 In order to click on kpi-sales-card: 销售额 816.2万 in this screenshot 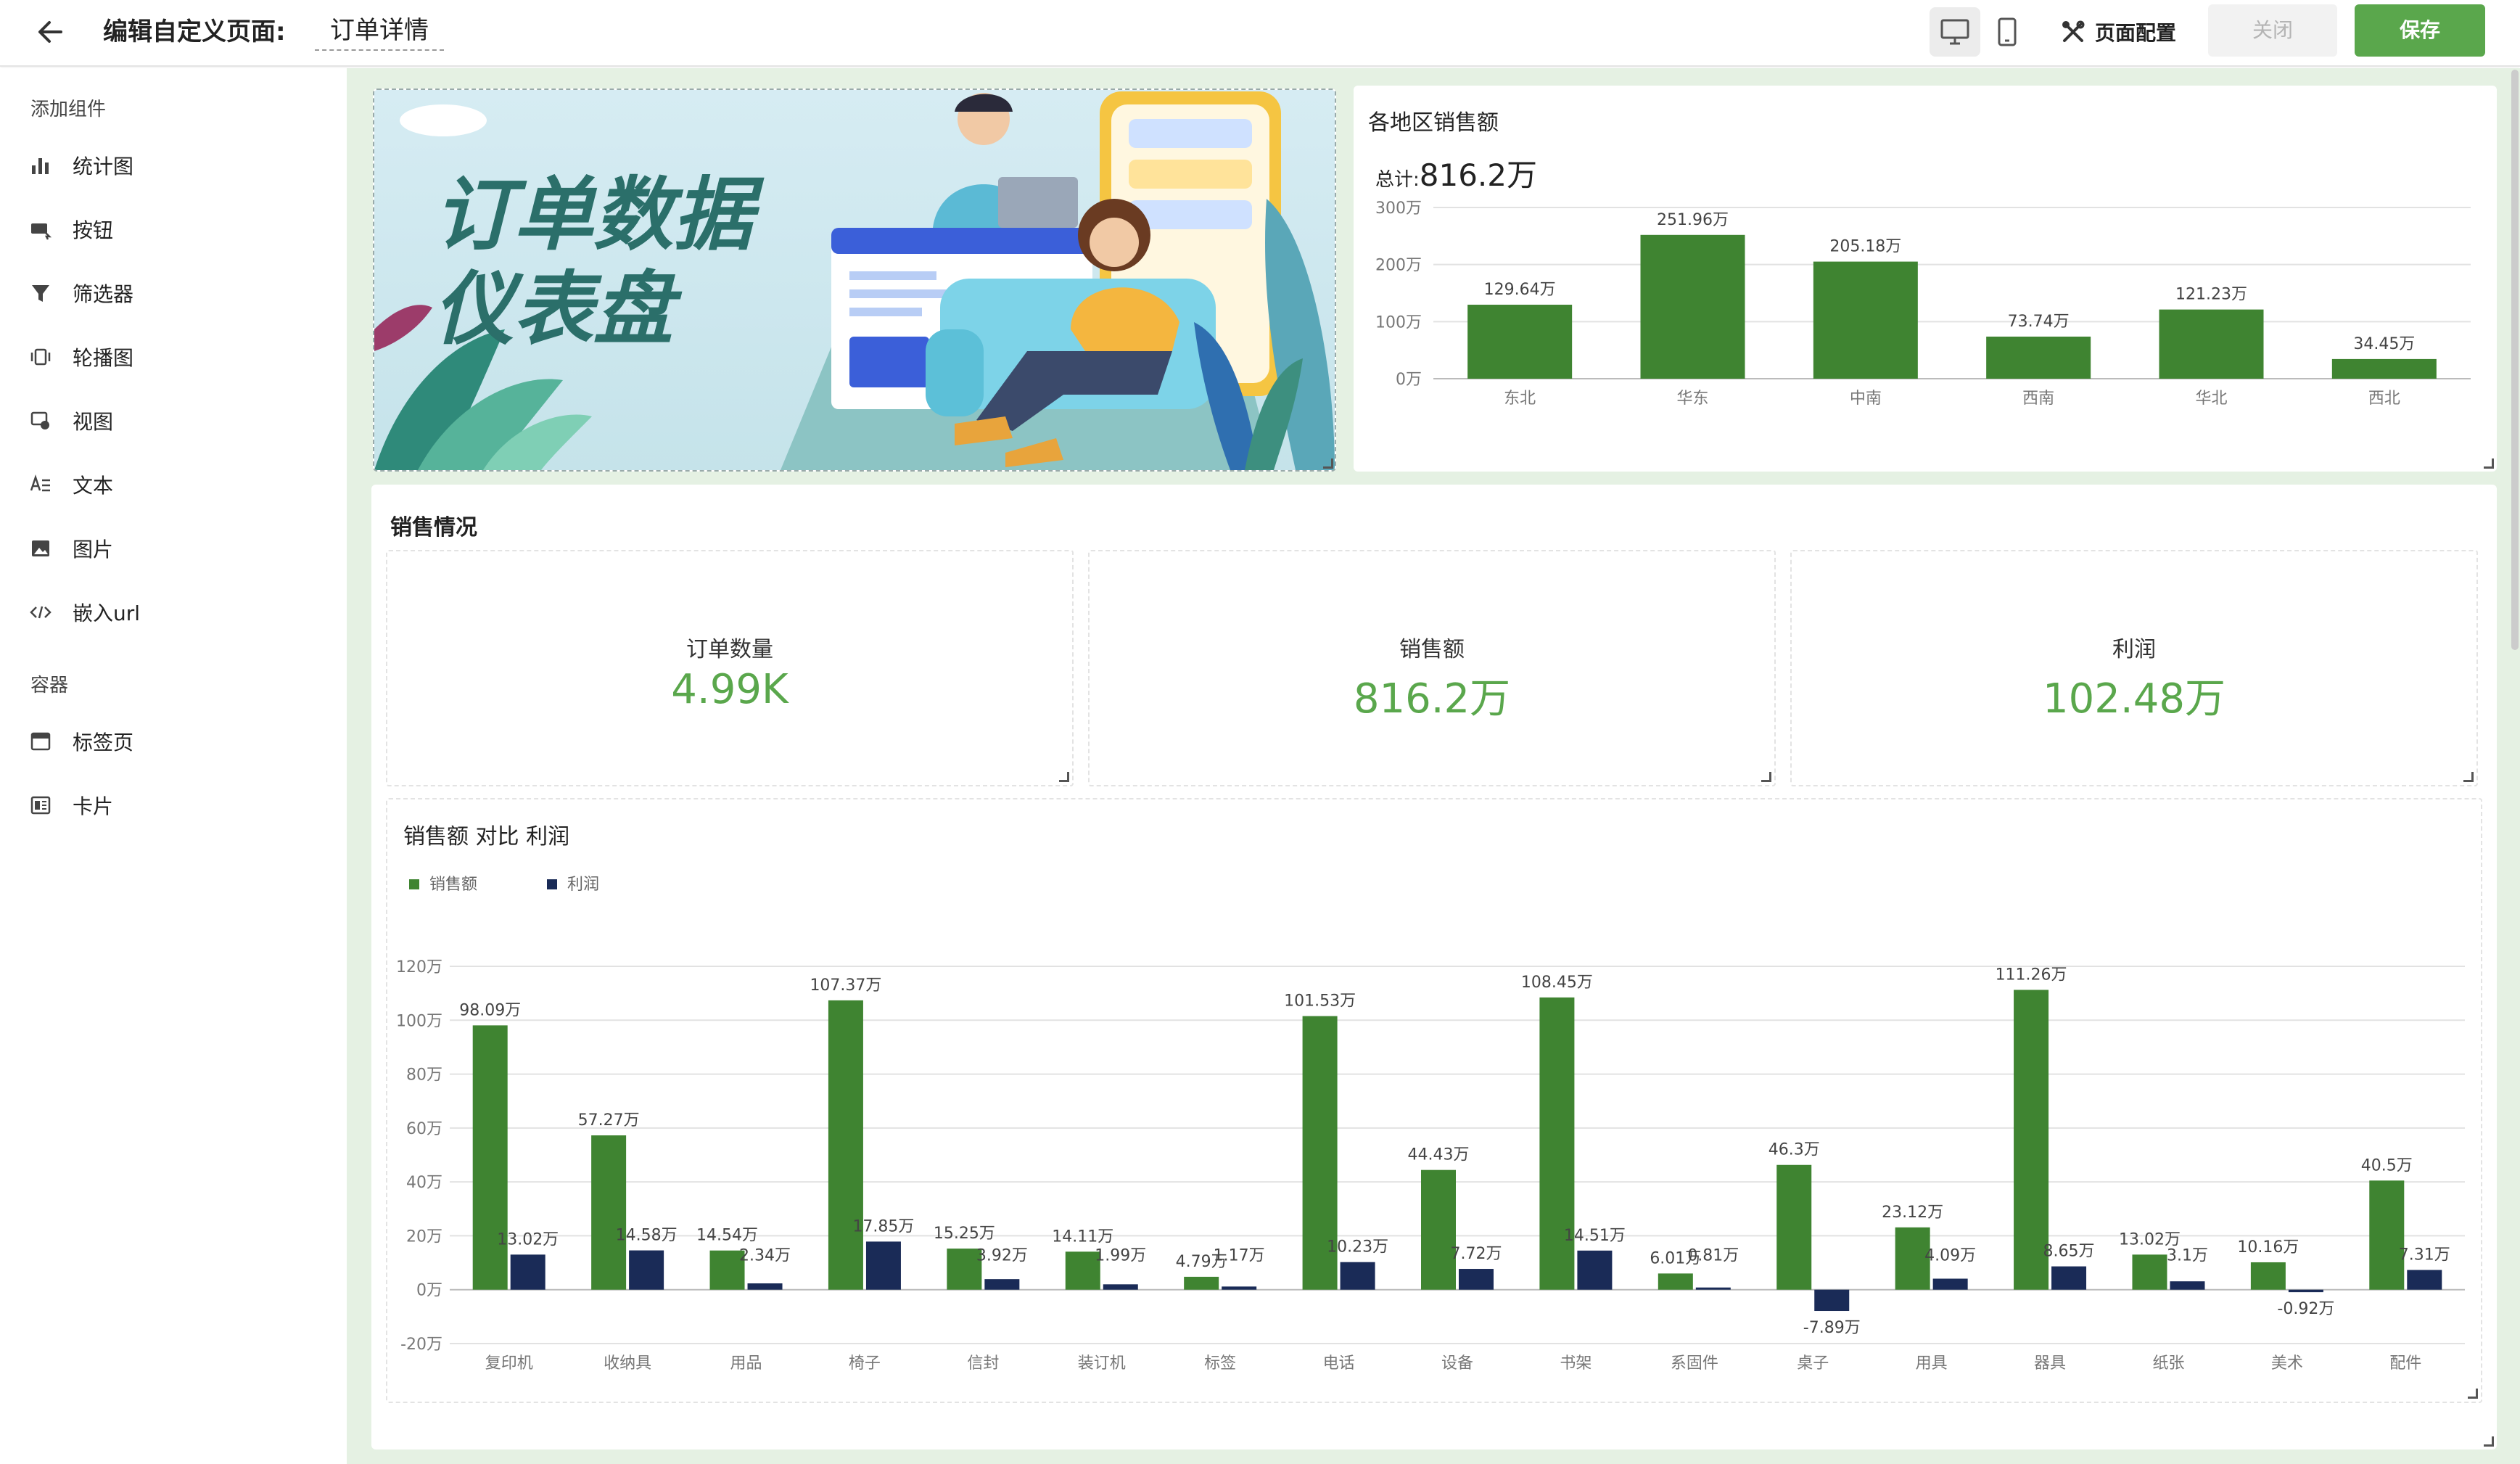, I will do `click(1432, 668)`.